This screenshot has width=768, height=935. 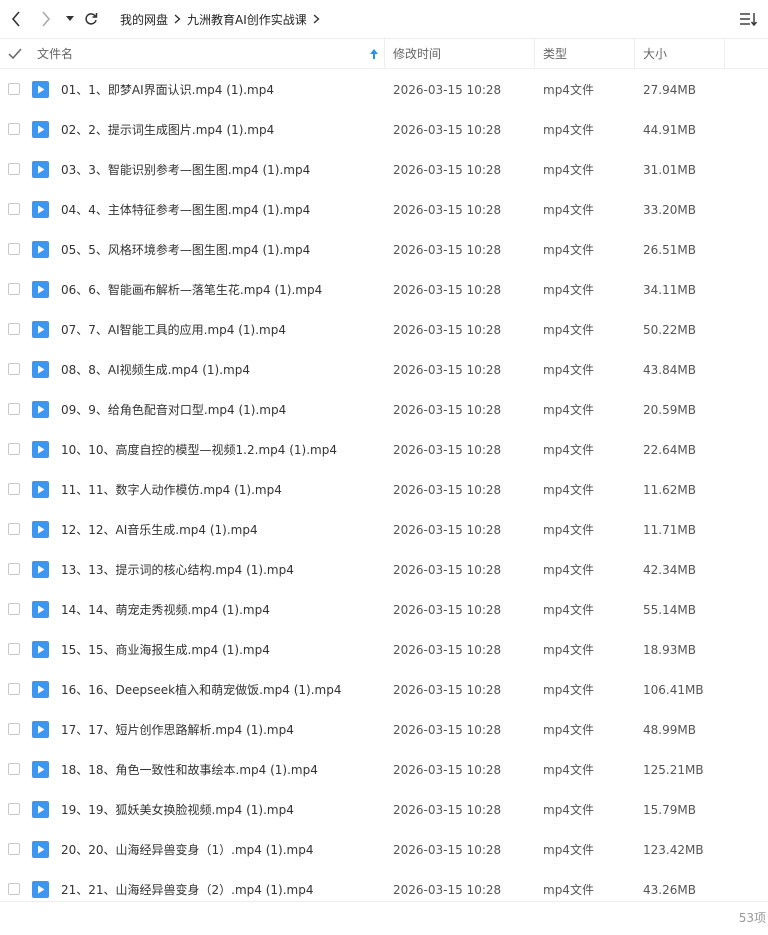 What do you see at coordinates (555, 53) in the screenshot?
I see `column-type-header: 类型` at bounding box center [555, 53].